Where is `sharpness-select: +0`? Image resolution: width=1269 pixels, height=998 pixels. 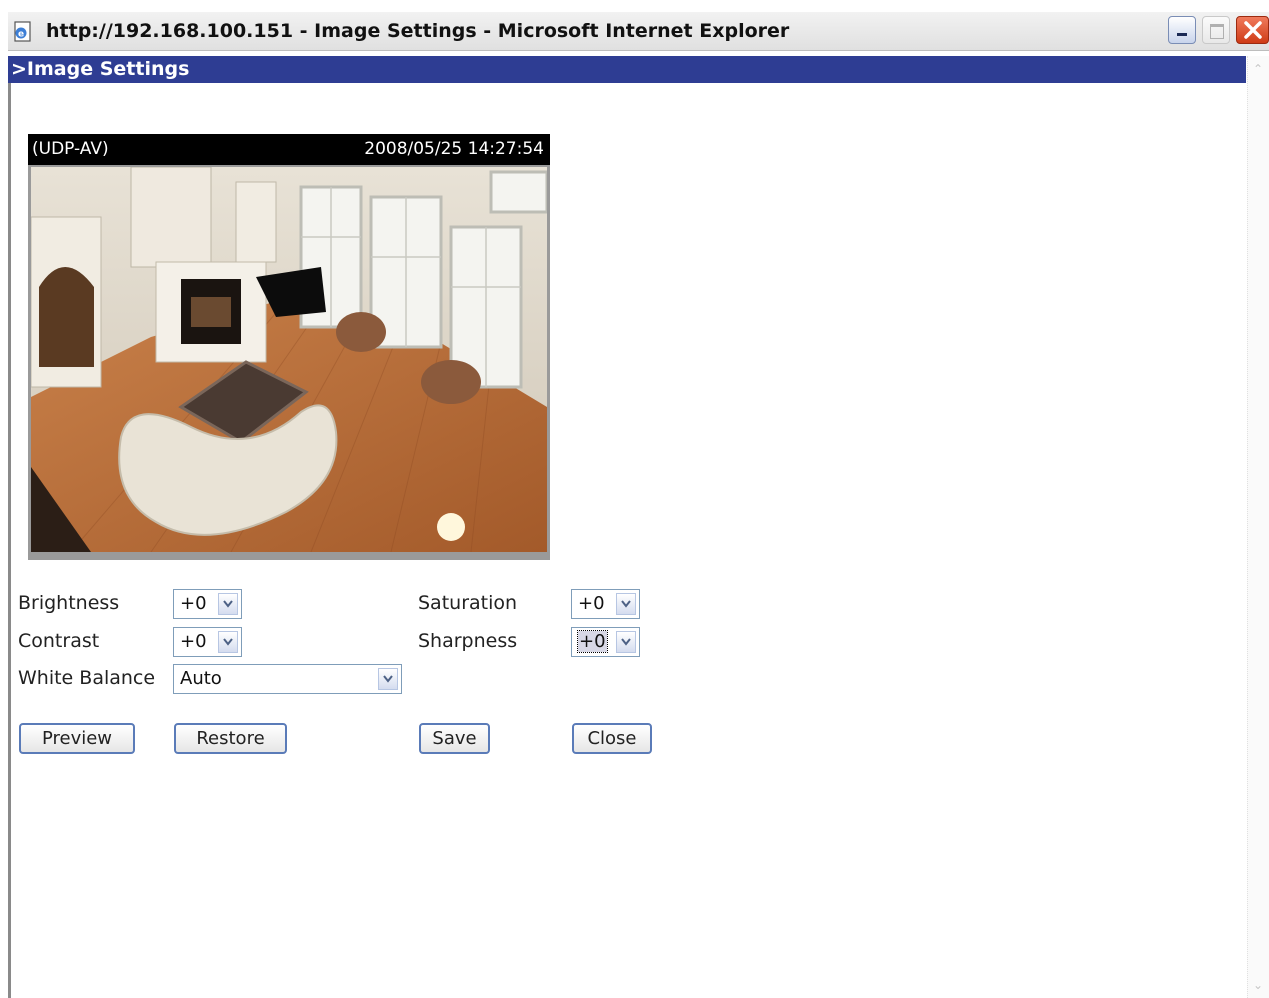
sharpness-select: +0 is located at coordinates (605, 642).